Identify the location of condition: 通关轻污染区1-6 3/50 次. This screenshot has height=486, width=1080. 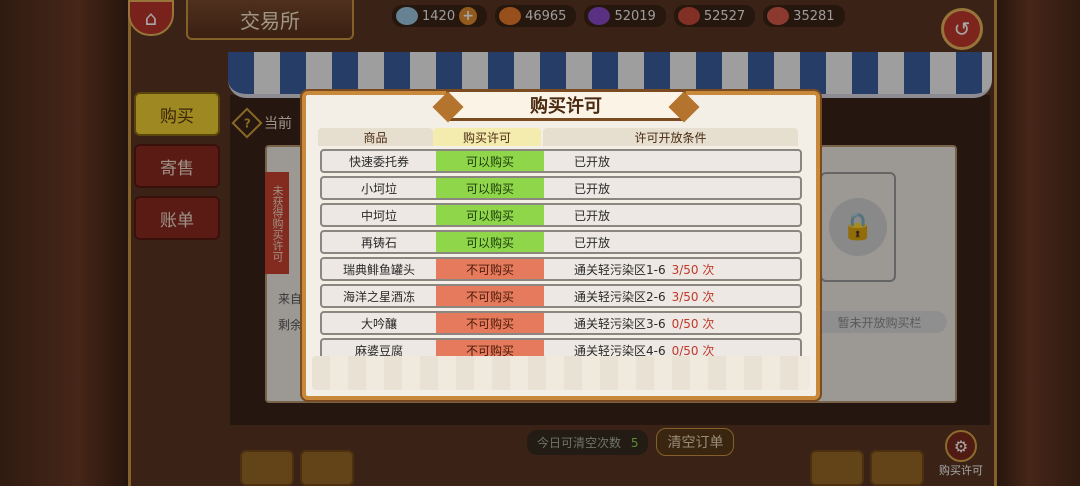
(629, 269).